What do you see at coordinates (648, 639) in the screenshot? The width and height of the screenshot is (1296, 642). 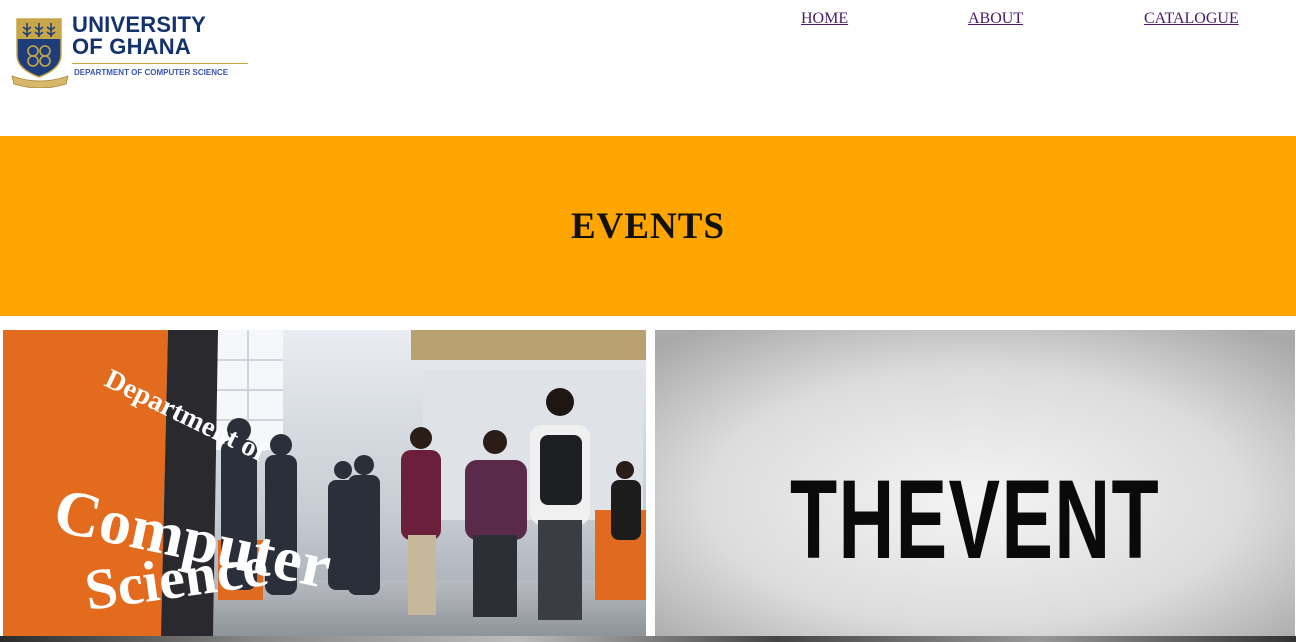 I see `next-row-edge` at bounding box center [648, 639].